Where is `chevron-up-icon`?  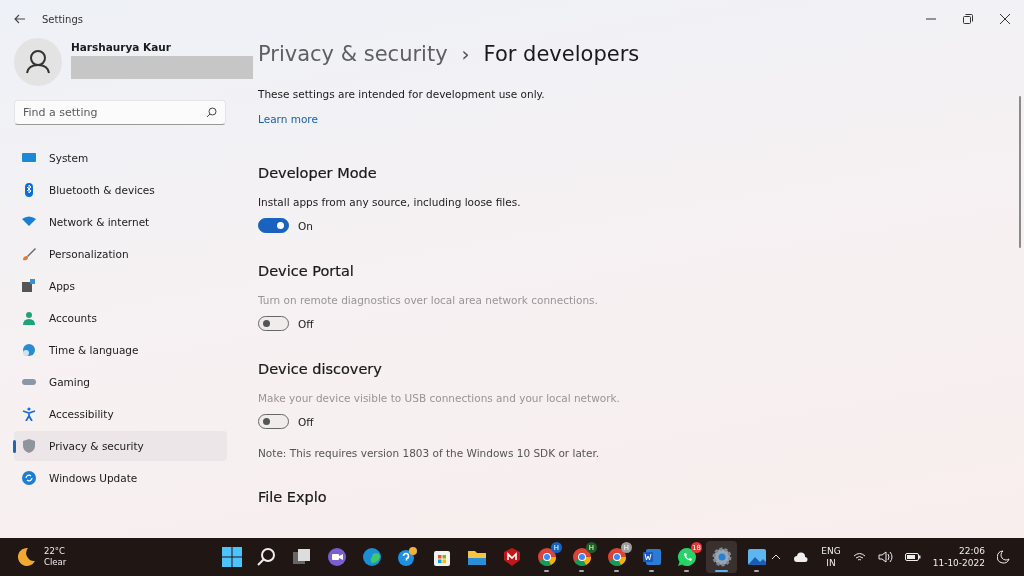 chevron-up-icon is located at coordinates (776, 557).